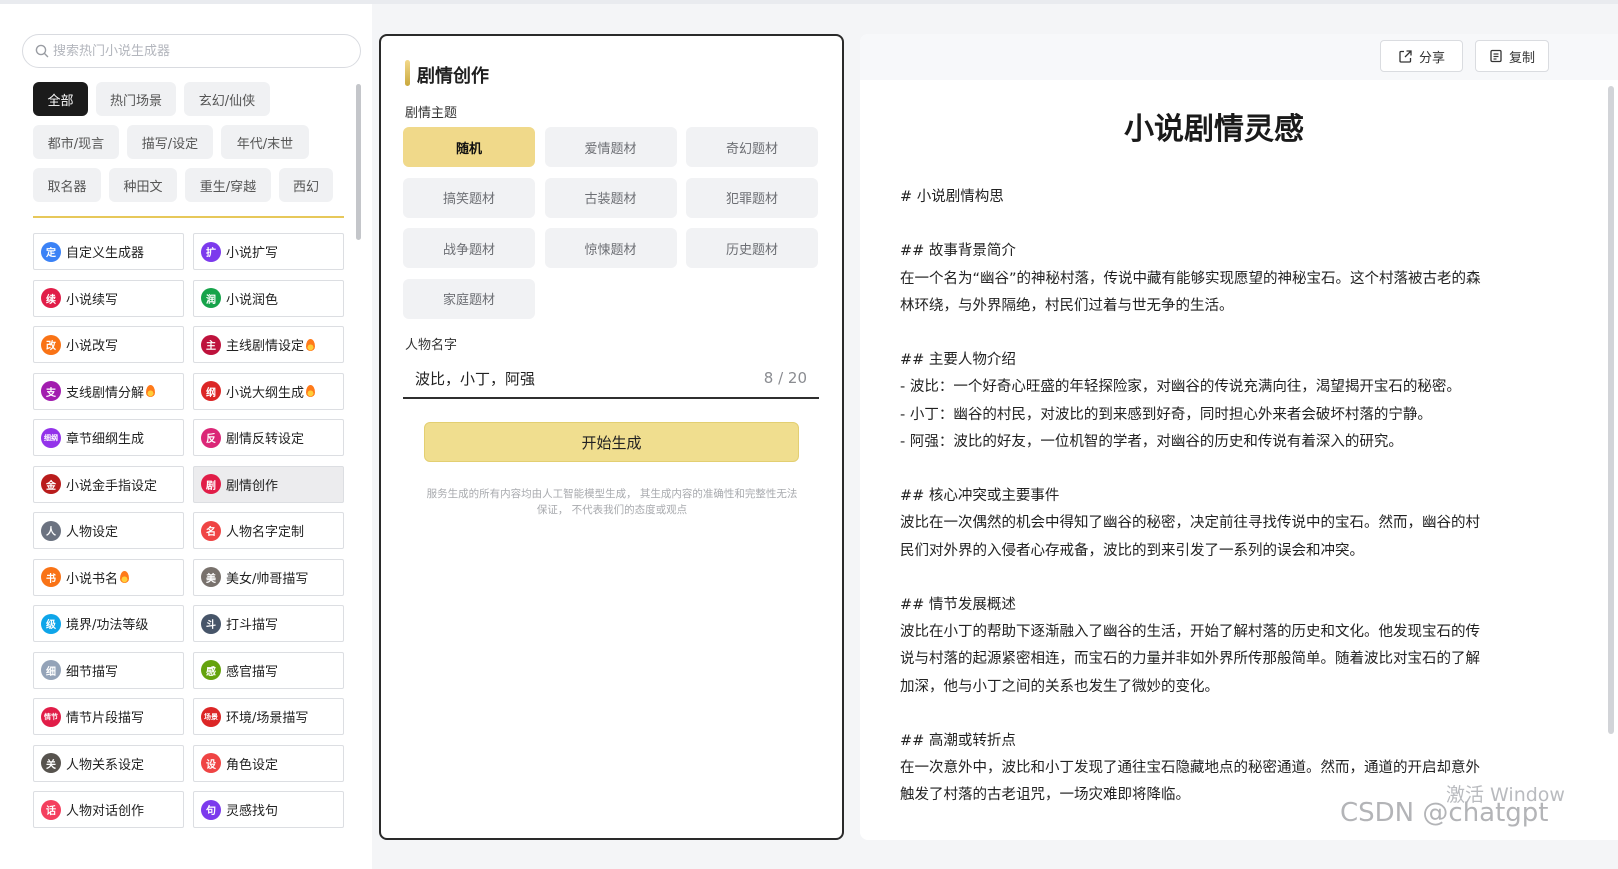 Image resolution: width=1618 pixels, height=869 pixels. I want to click on polish-icon: 润, so click(211, 298).